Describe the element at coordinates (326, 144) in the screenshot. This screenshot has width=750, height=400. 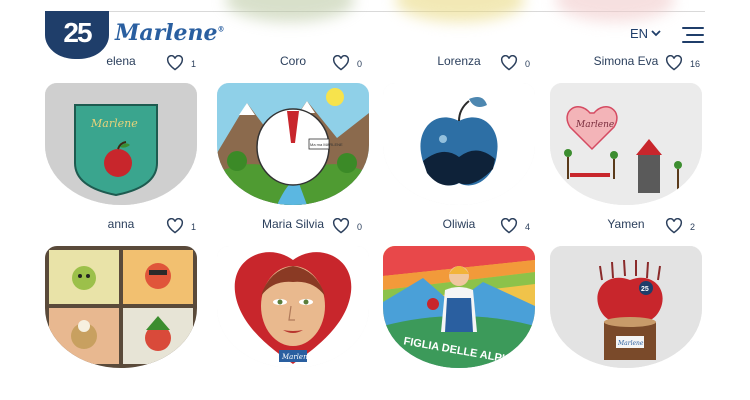
I see `badge-text: Ma ma MARLENE` at that location.